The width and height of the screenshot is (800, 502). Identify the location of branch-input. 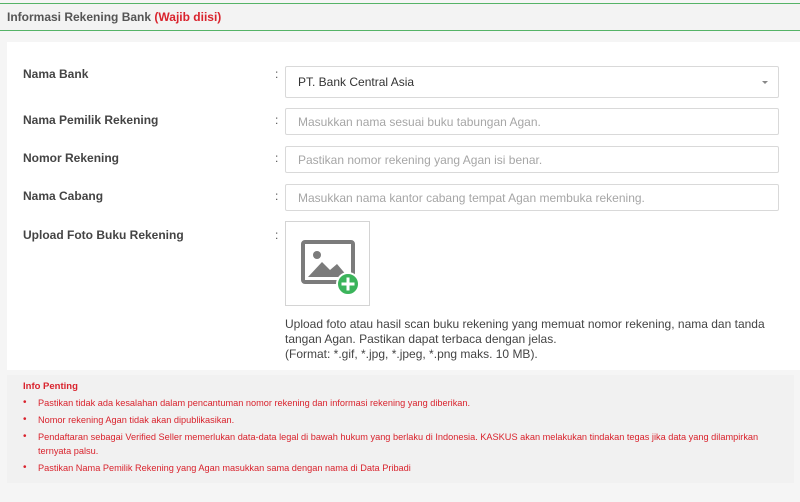
(532, 197).